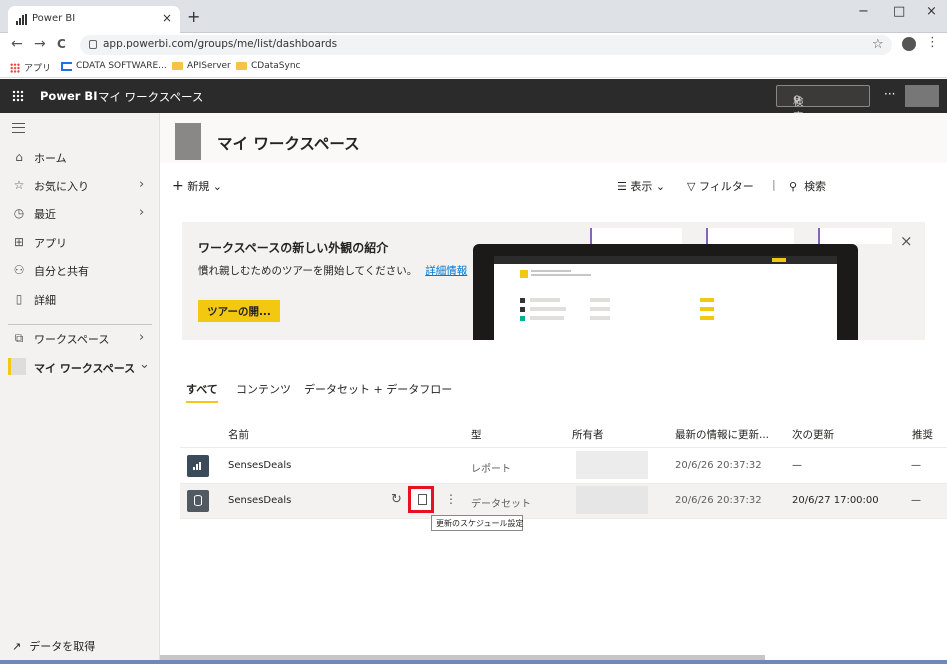  Describe the element at coordinates (476, 434) in the screenshot. I see `column-header-type: 型` at that location.